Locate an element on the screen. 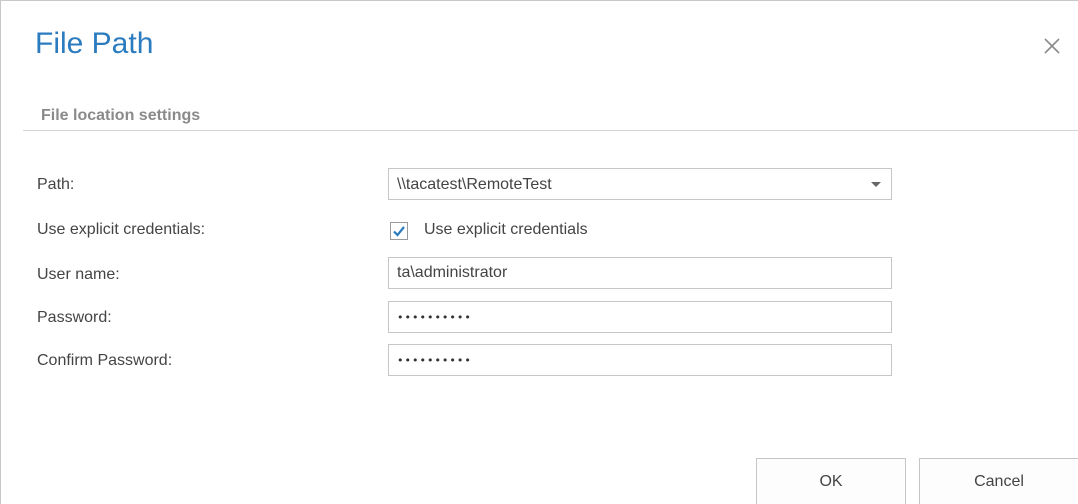 This screenshot has height=504, width=1078. ok-button: OK is located at coordinates (831, 481).